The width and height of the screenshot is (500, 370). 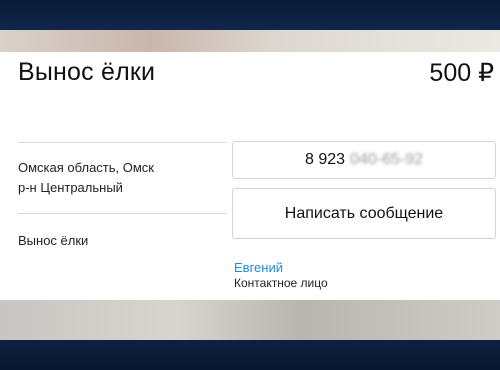 What do you see at coordinates (87, 72) in the screenshot?
I see `listing-title: Вынос ёлки` at bounding box center [87, 72].